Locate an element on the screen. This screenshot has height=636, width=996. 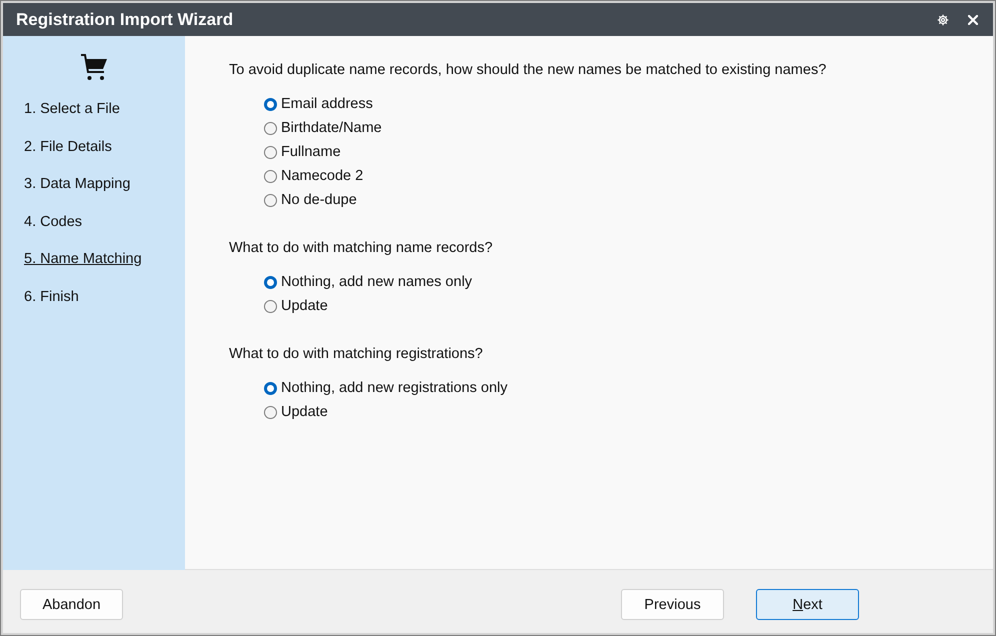
wizard-step-link: 3. Data Mapping is located at coordinates (77, 184).